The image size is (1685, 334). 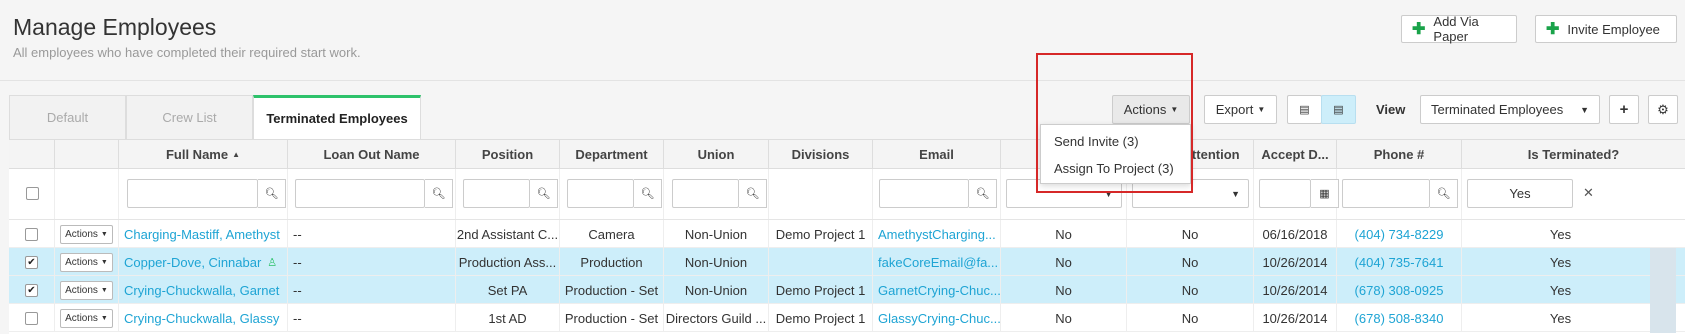 I want to click on employee-name-link: Crying-Chuckwalla, Glassy, so click(x=201, y=318).